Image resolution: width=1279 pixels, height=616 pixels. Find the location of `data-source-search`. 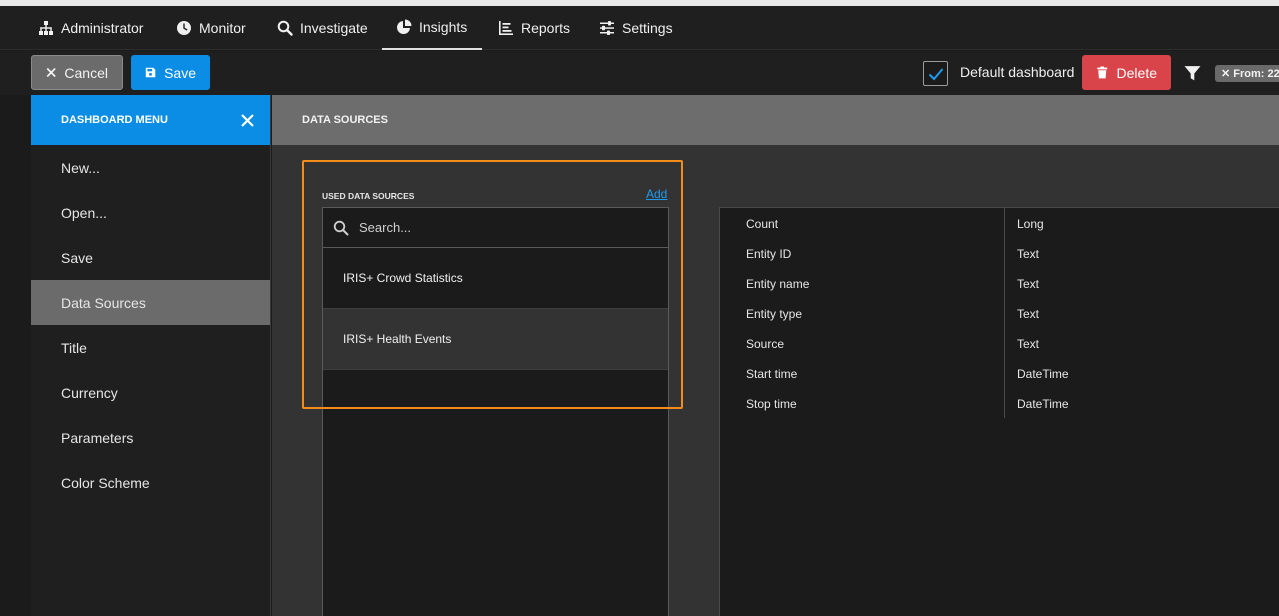

data-source-search is located at coordinates (495, 228).